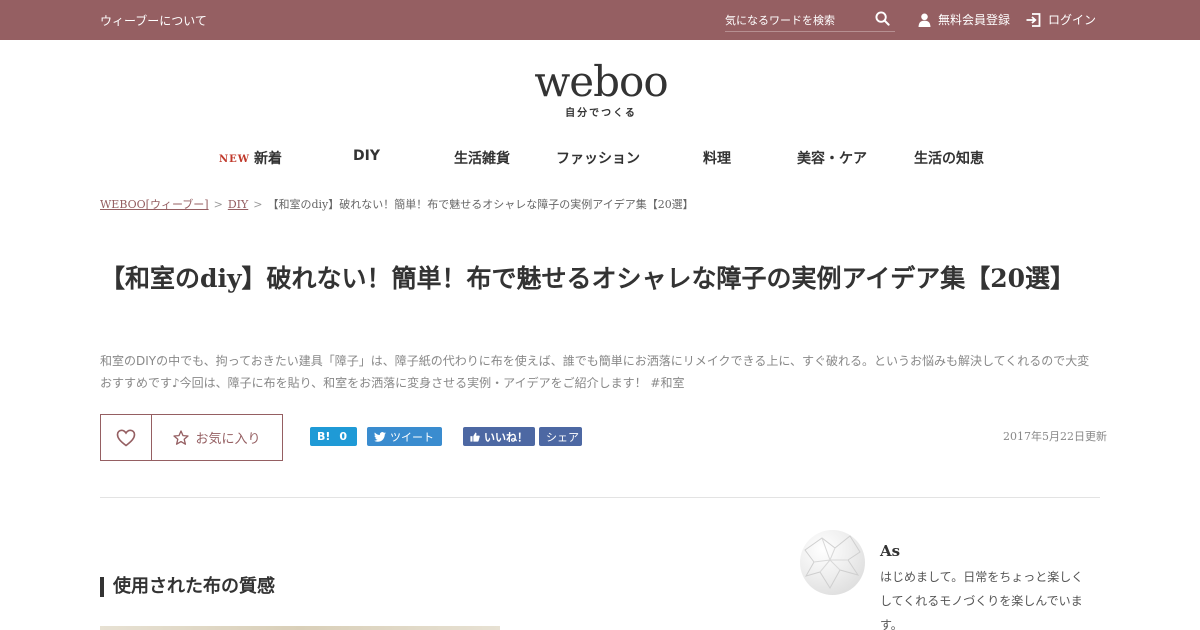  What do you see at coordinates (268, 159) in the screenshot?
I see `nav-item-label: 新着` at bounding box center [268, 159].